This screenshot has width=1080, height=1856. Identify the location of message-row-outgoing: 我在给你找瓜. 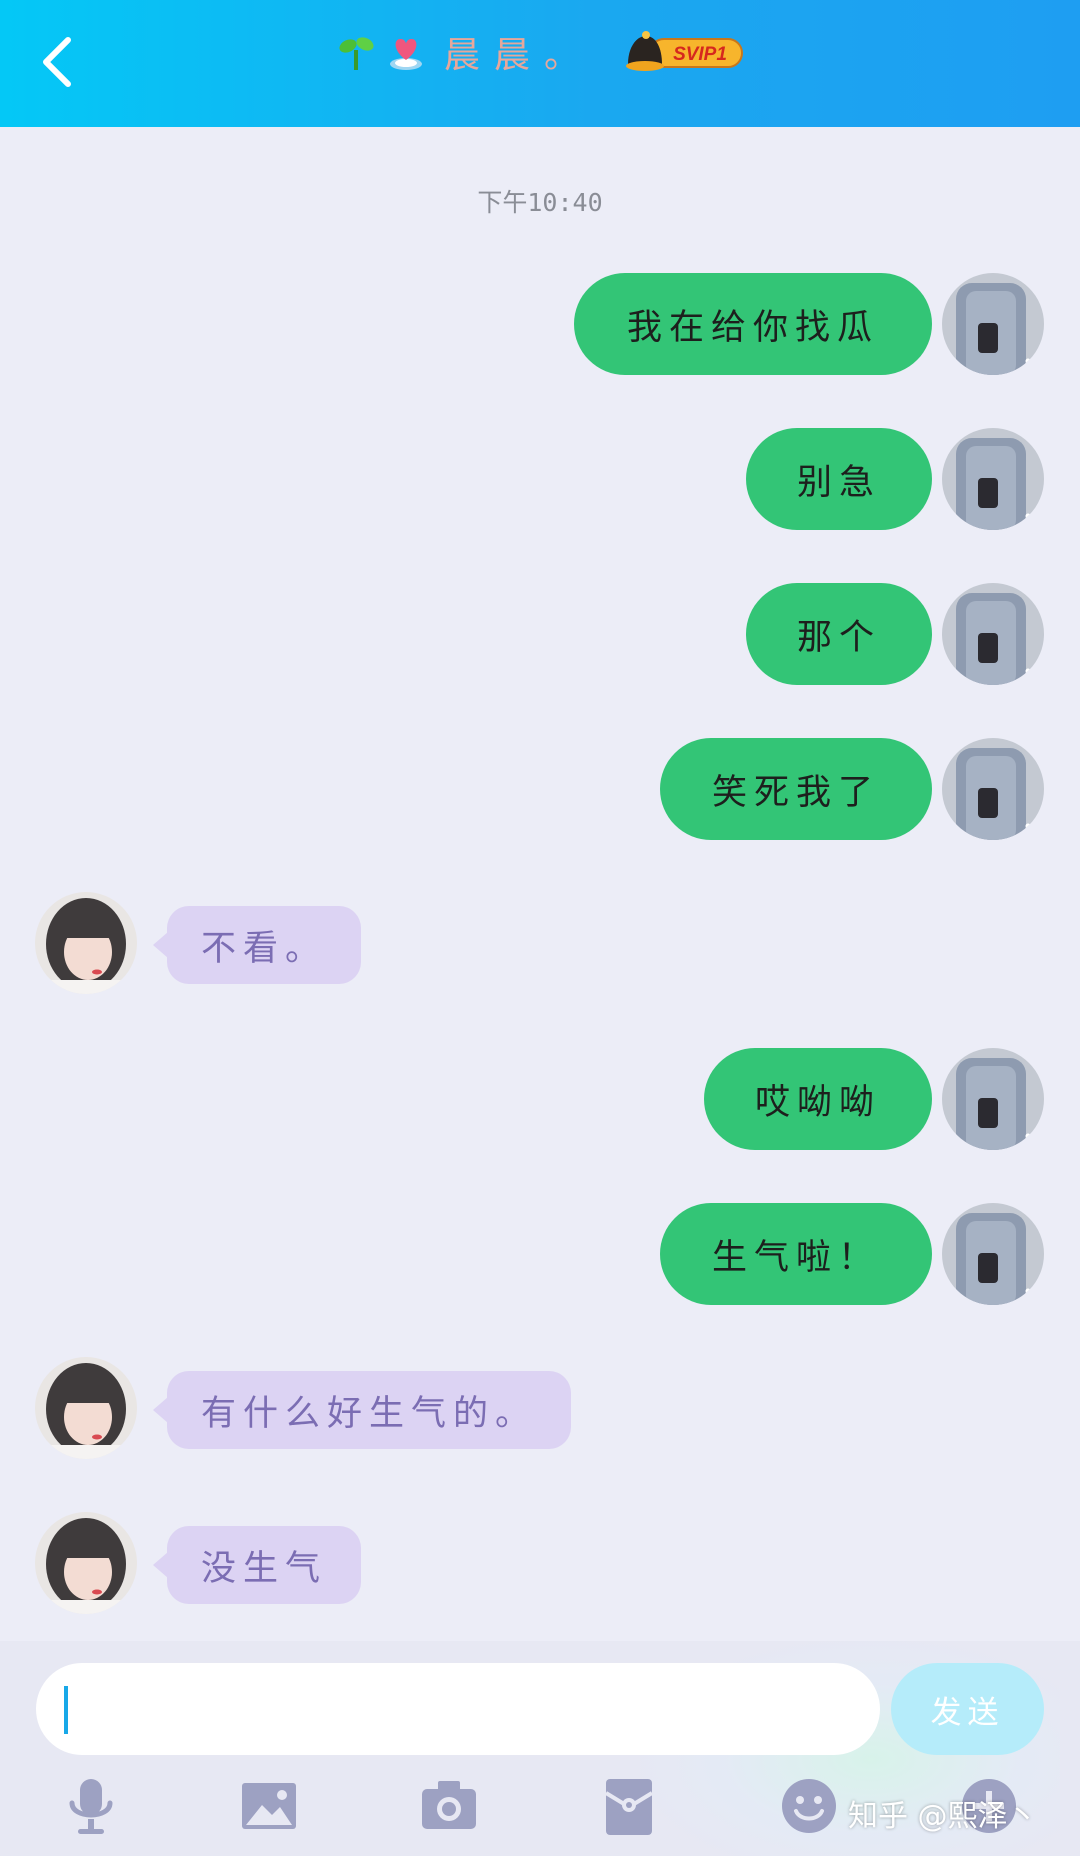
(540, 325).